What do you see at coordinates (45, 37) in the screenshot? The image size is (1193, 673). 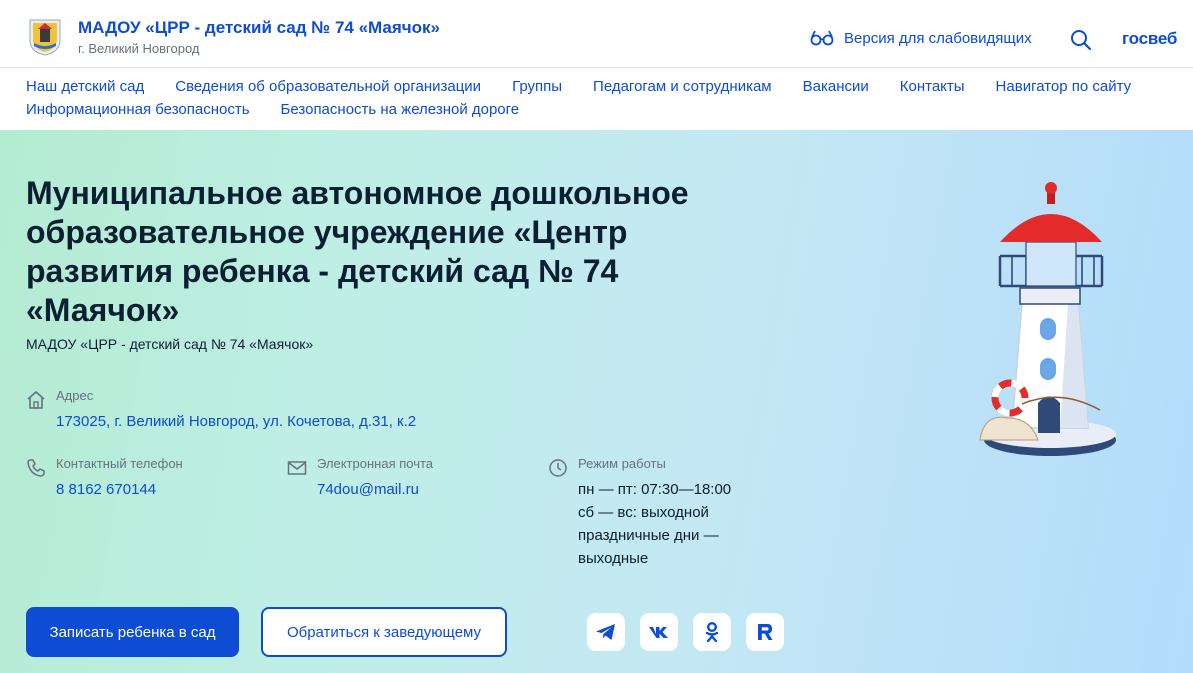 I see `coat-of-arms-icon` at bounding box center [45, 37].